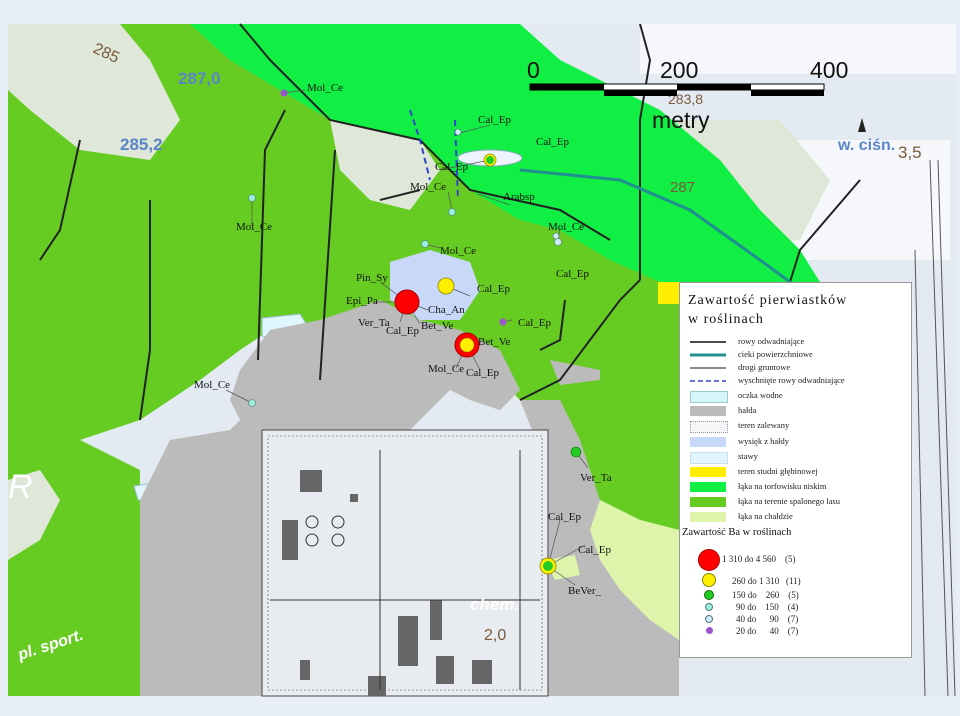 This screenshot has width=960, height=716. What do you see at coordinates (519, 197) in the screenshot?
I see `sample-label: Arabsp` at bounding box center [519, 197].